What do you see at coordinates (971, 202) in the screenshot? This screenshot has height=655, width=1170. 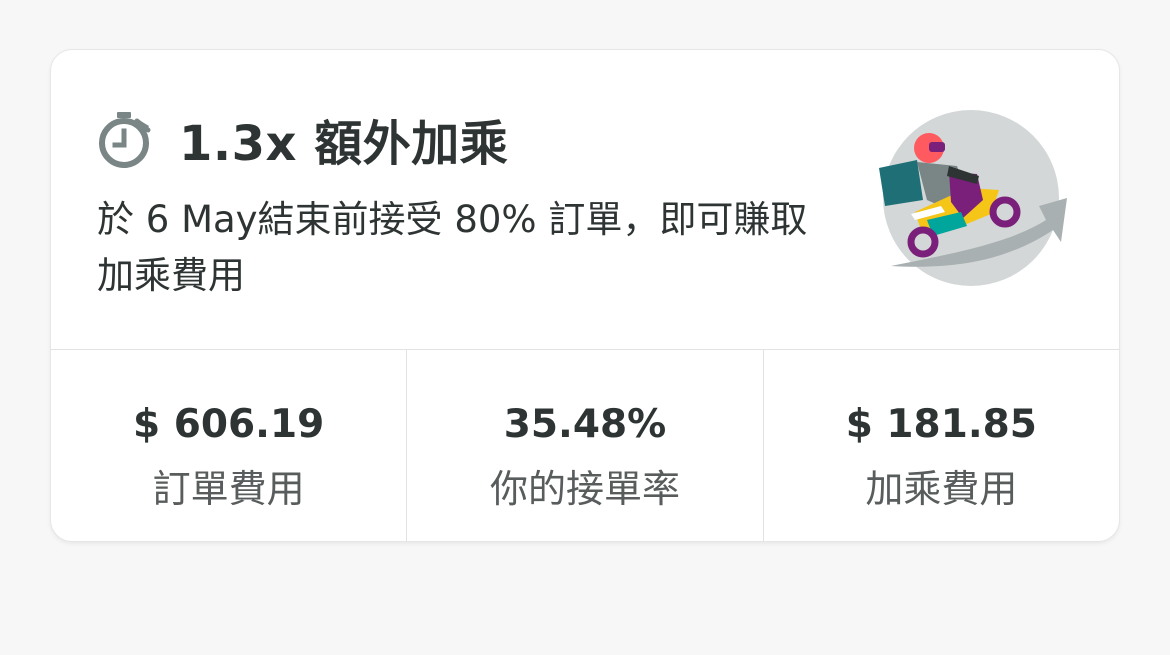 I see `delivery-rider-illustration` at bounding box center [971, 202].